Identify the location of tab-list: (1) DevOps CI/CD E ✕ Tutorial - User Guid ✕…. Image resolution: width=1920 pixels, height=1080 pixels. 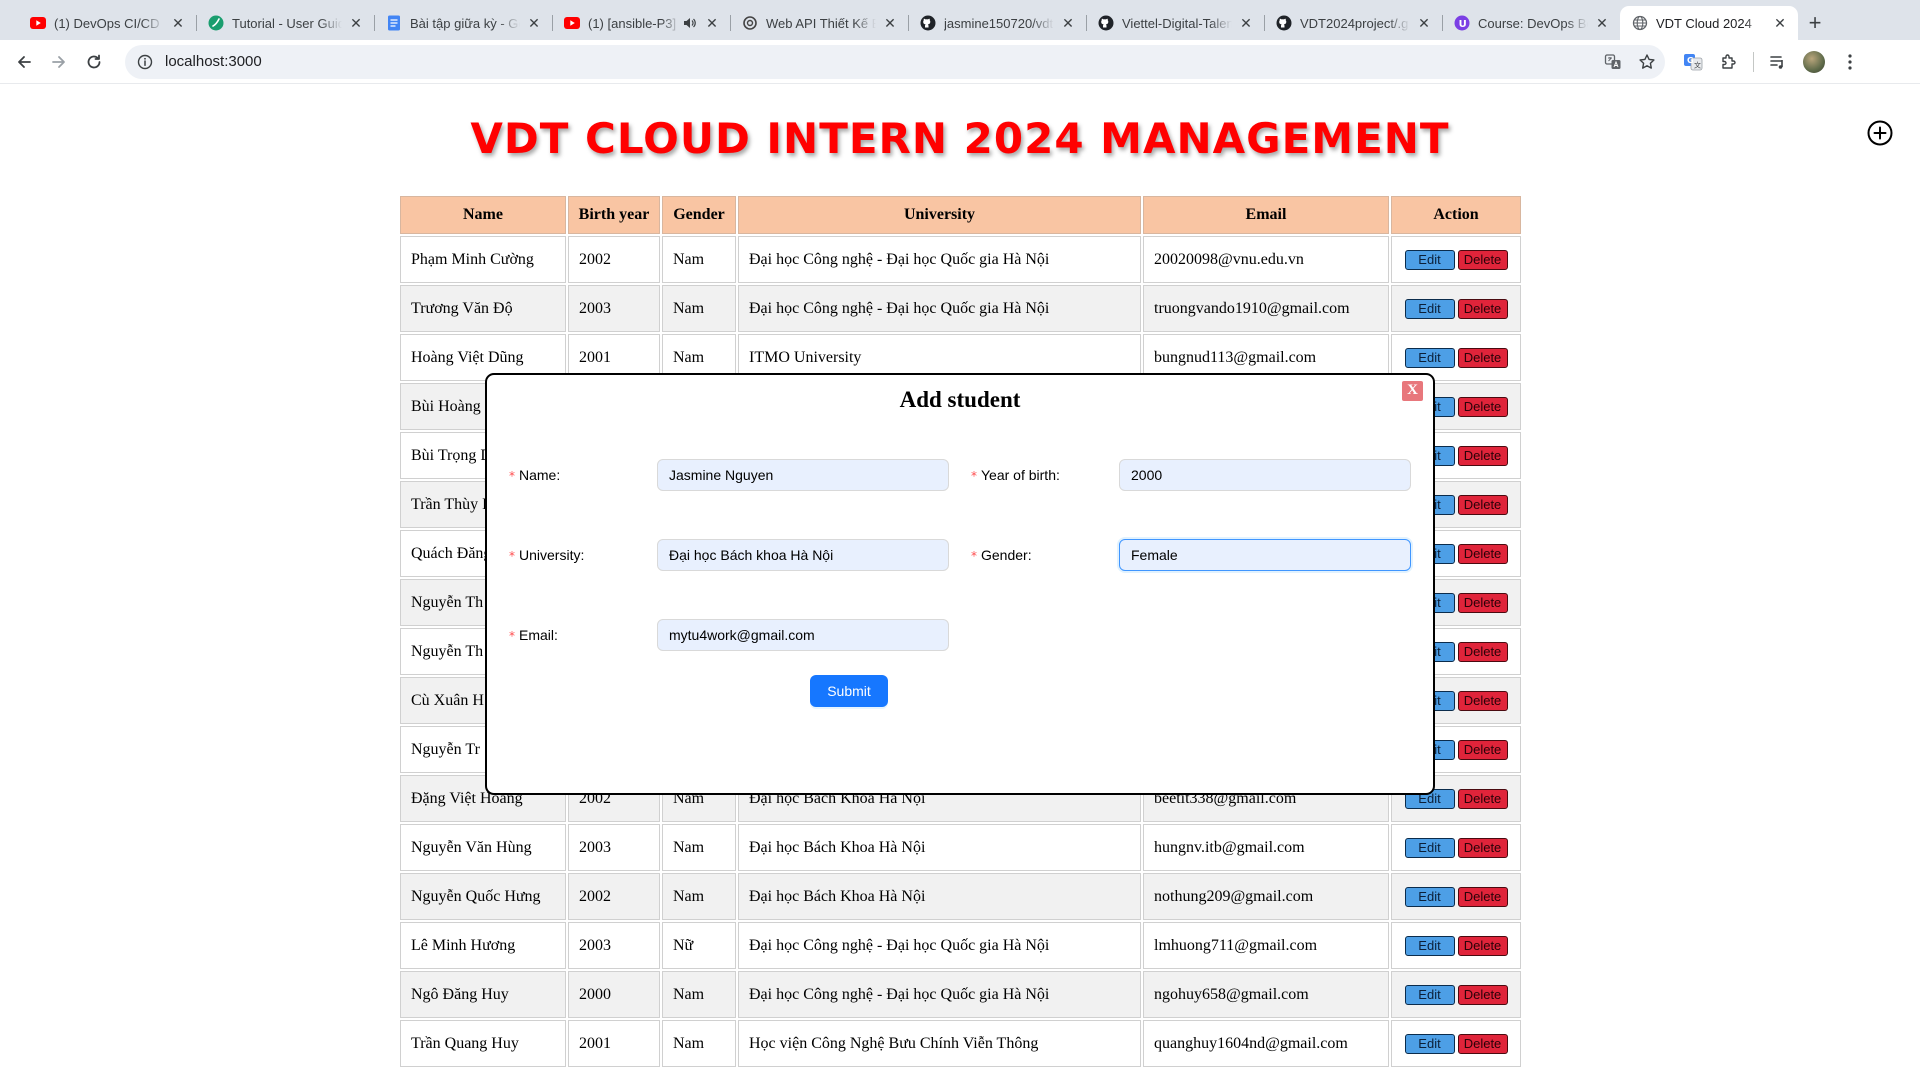
(908, 23).